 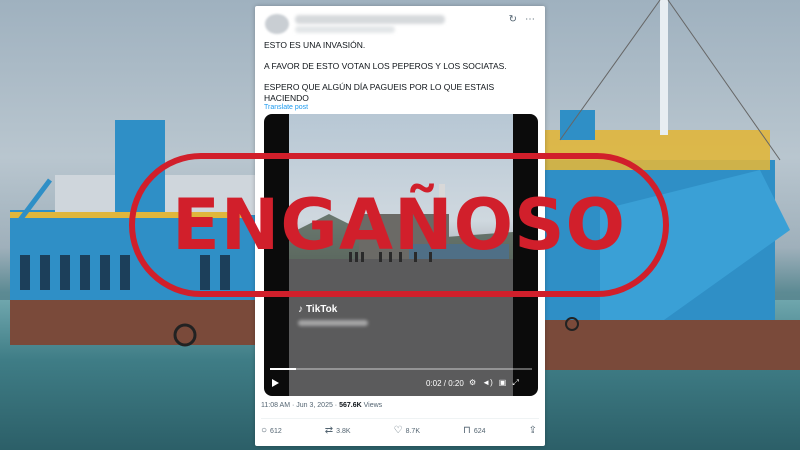 I want to click on share-icon: ⇪, so click(x=532, y=430).